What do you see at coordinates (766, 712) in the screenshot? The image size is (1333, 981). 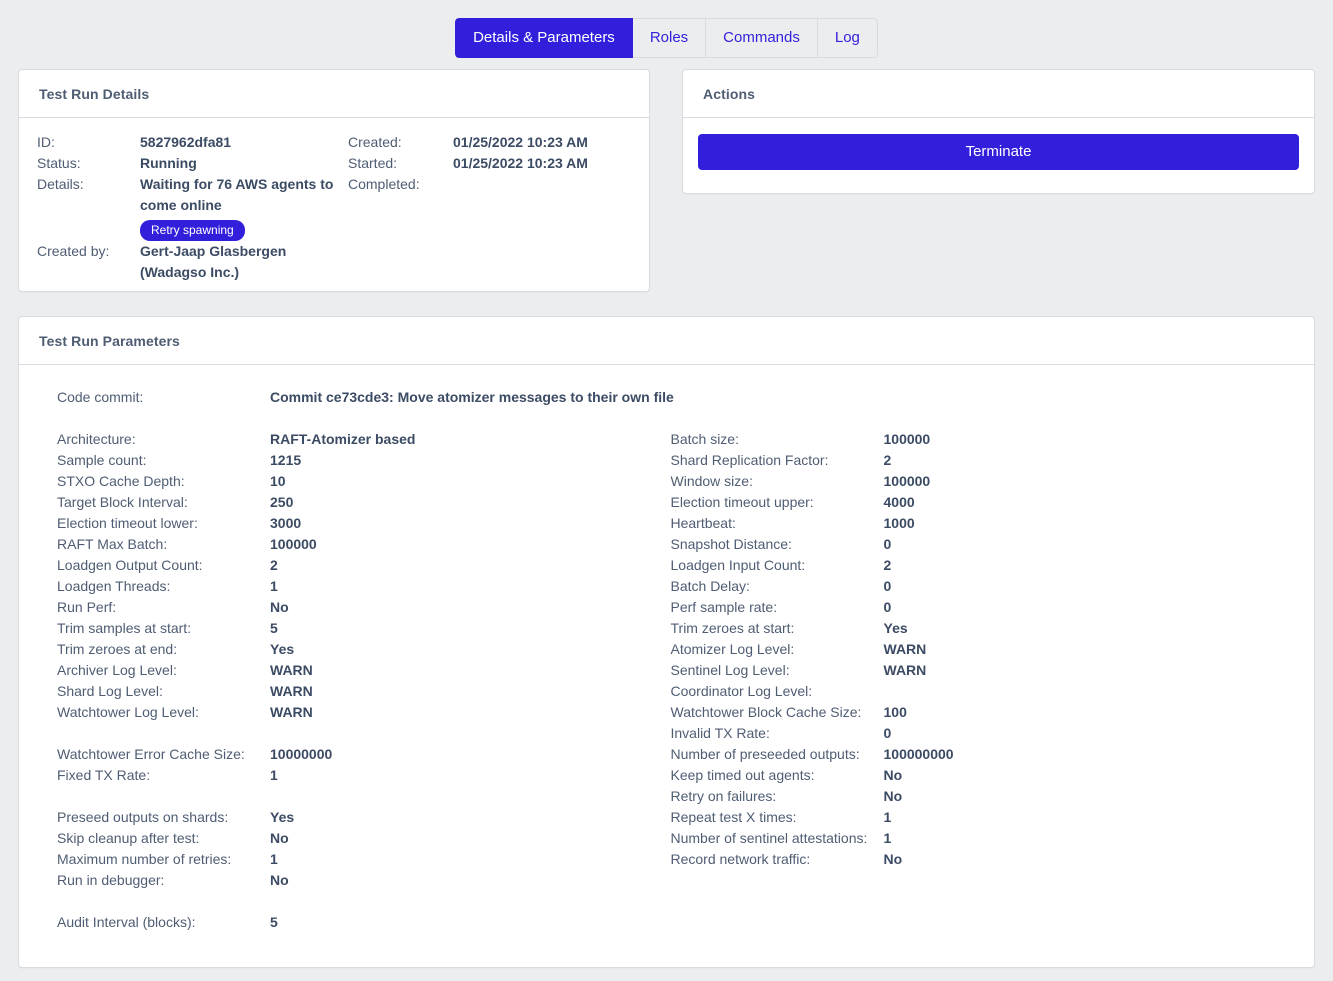 I see `parameter-label: Watchtower Block Cache Size:` at bounding box center [766, 712].